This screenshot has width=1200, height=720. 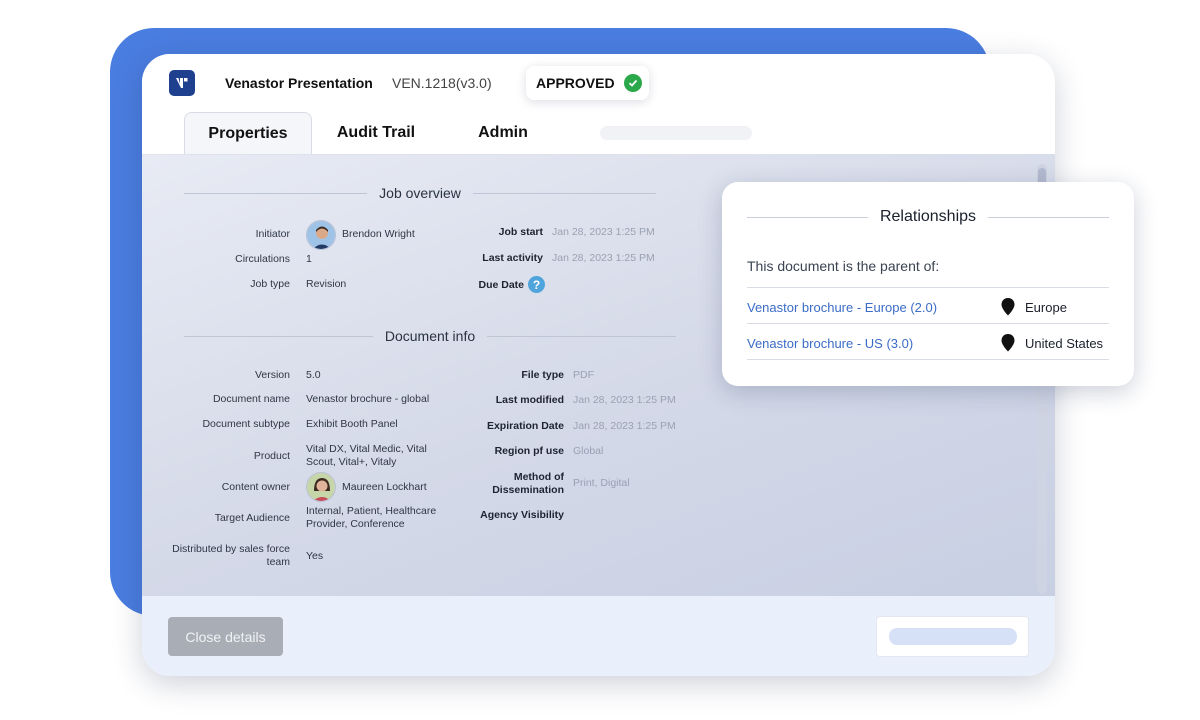 I want to click on tab-properties: Properties, so click(x=248, y=133).